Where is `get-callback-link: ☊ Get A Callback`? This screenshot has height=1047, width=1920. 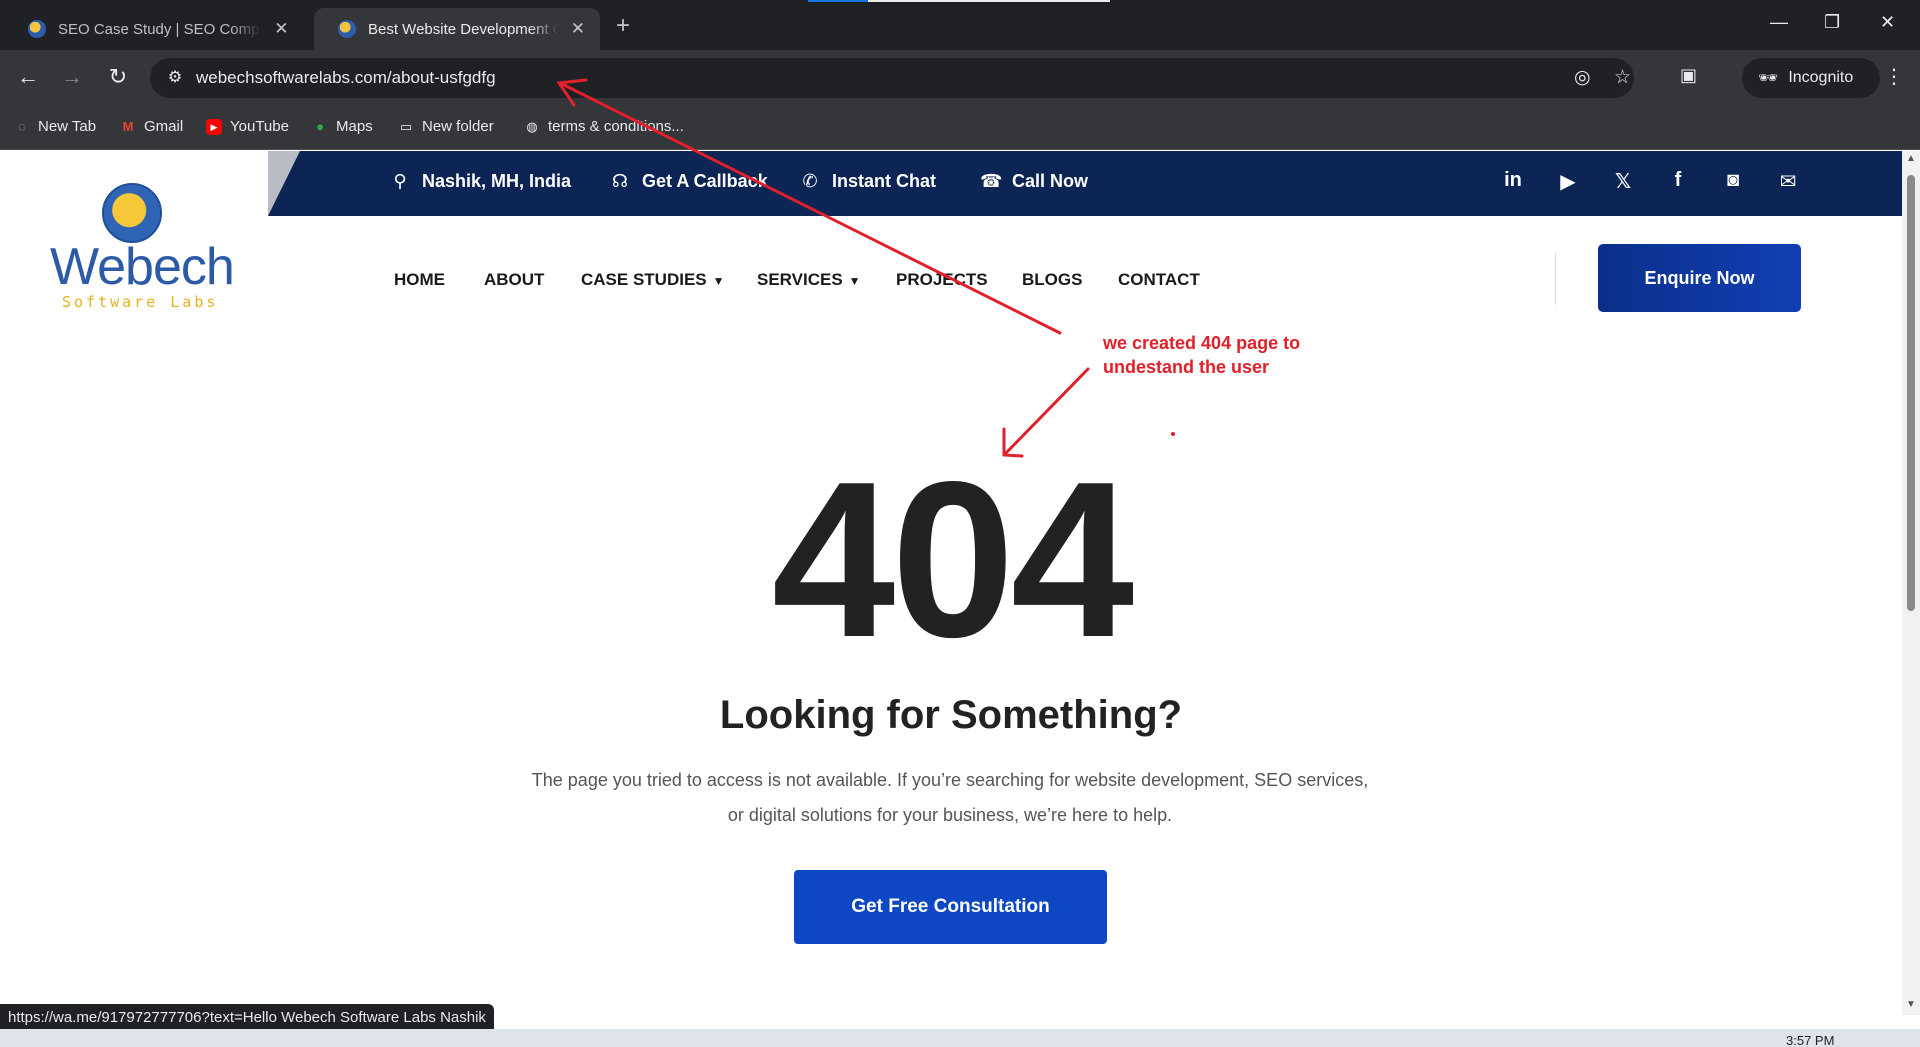
get-callback-link: ☊ Get A Callback is located at coordinates (689, 181).